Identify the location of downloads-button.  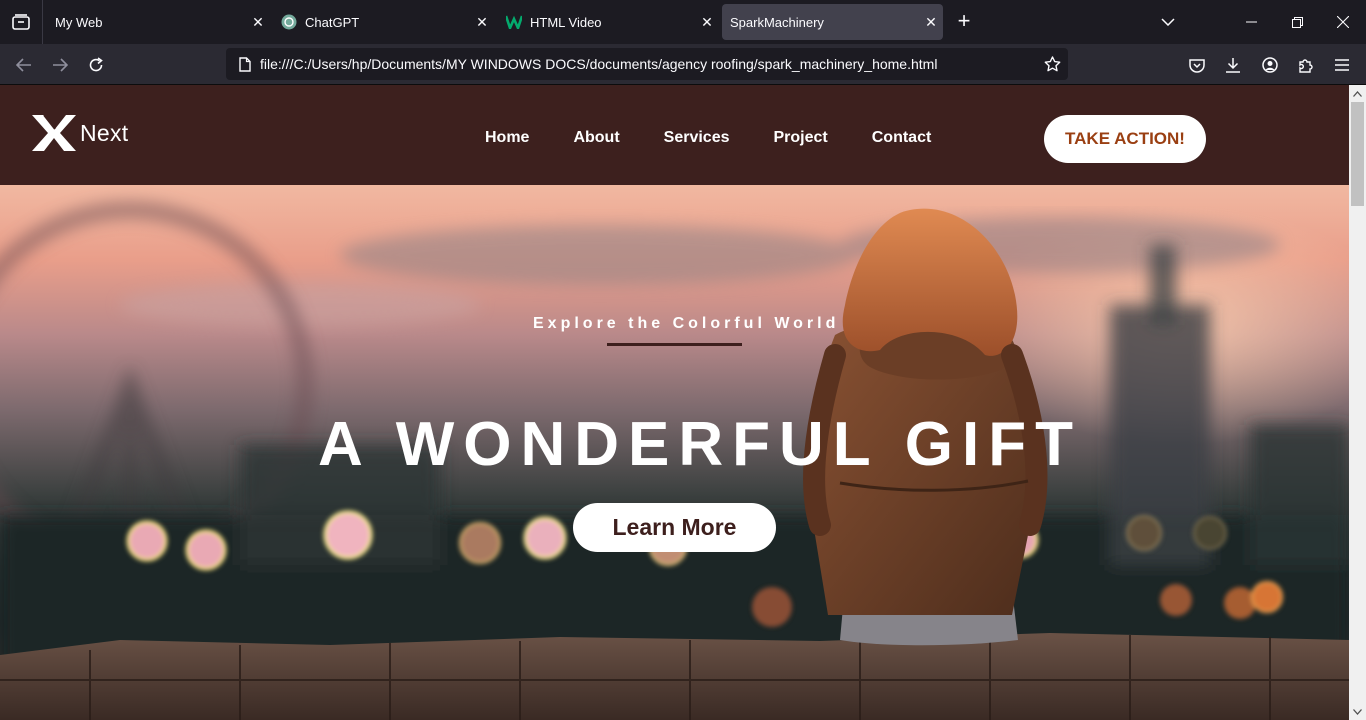
(1233, 65).